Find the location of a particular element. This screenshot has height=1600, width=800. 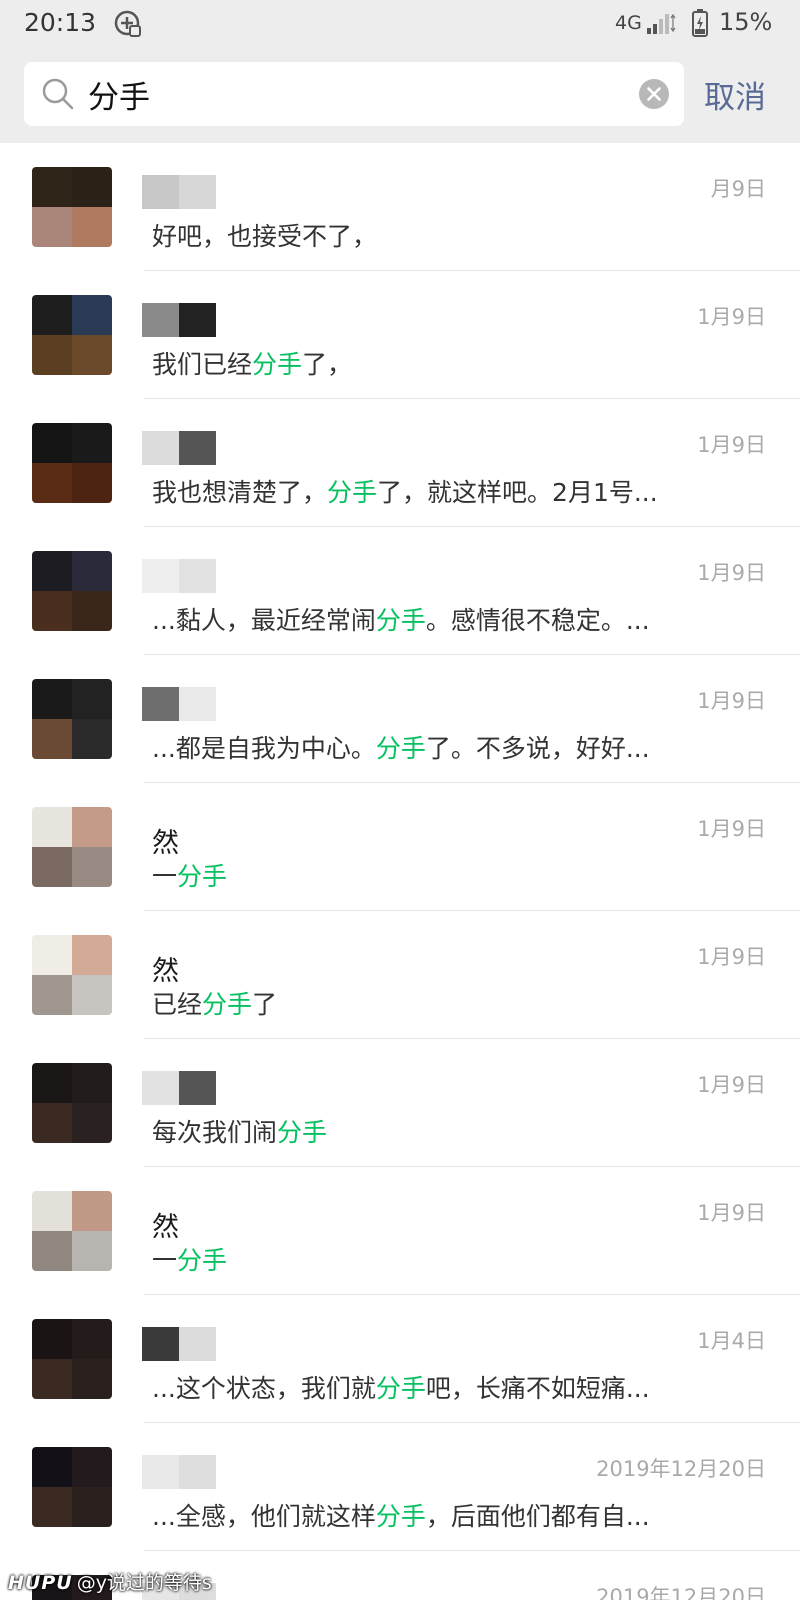

chat-result-row: 1月9日 每次我们闹分手 is located at coordinates (400, 1103).